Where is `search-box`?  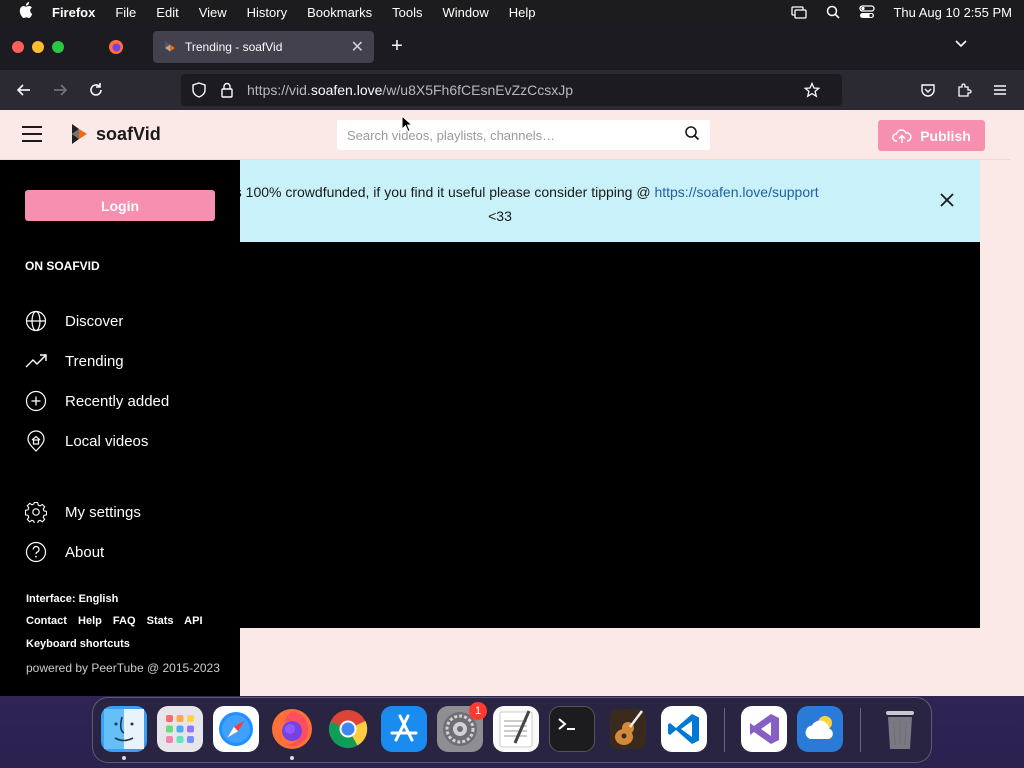
search-box is located at coordinates (523, 135).